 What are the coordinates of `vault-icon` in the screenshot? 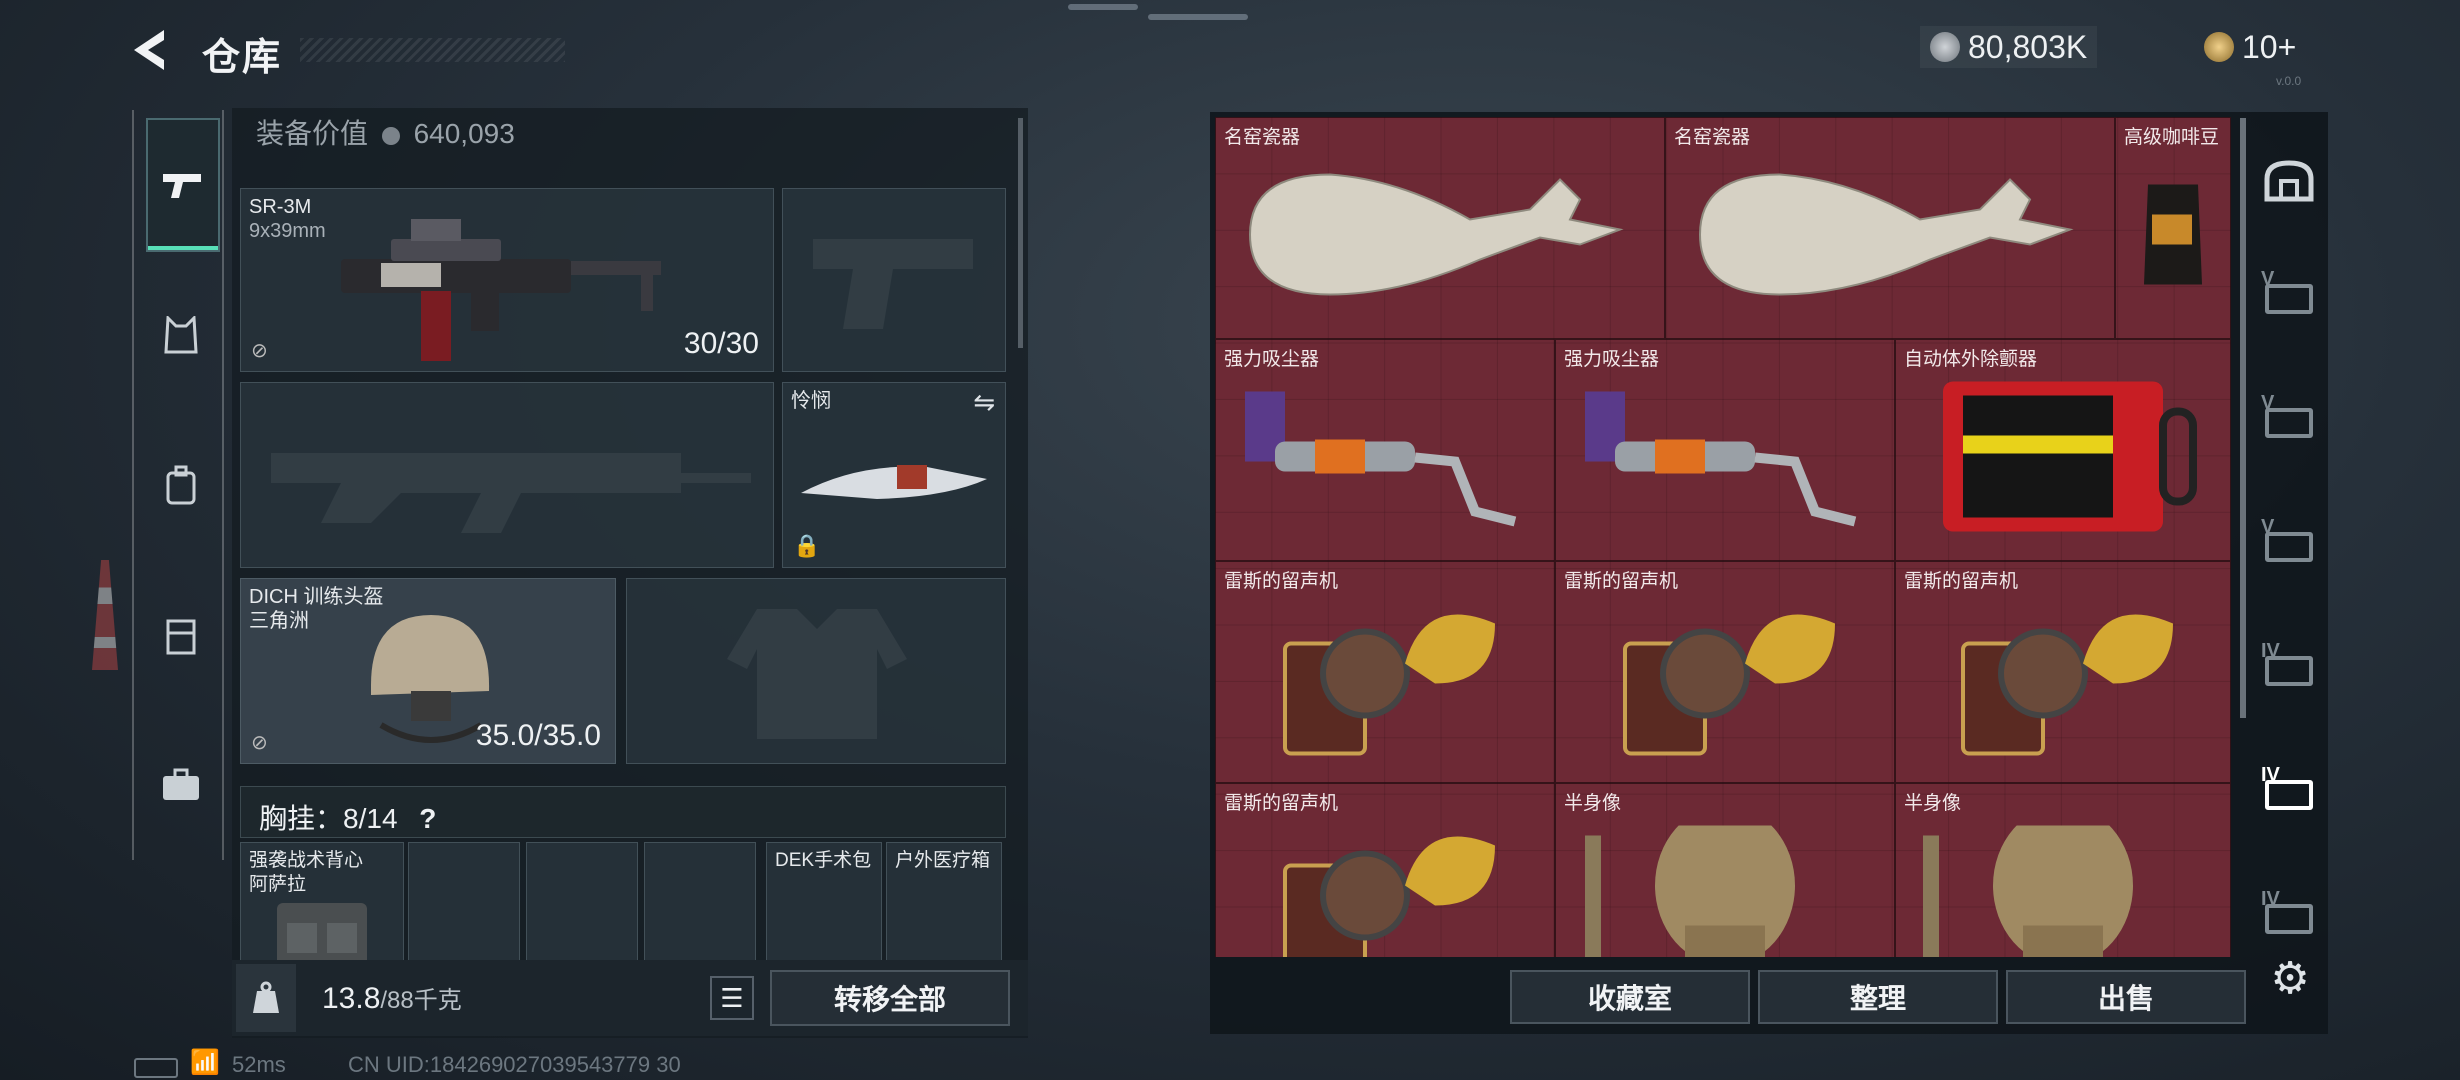 It's located at (2289, 181).